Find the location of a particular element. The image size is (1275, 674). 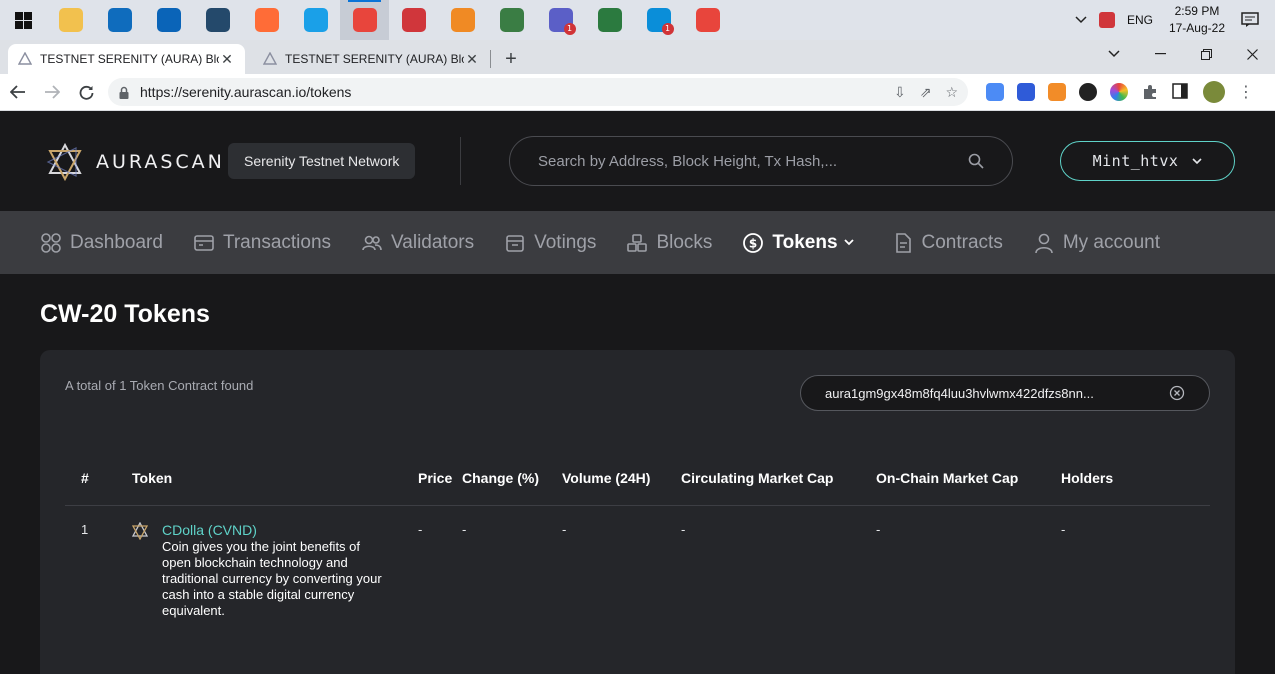

nav-label: Dashboard is located at coordinates (116, 242).